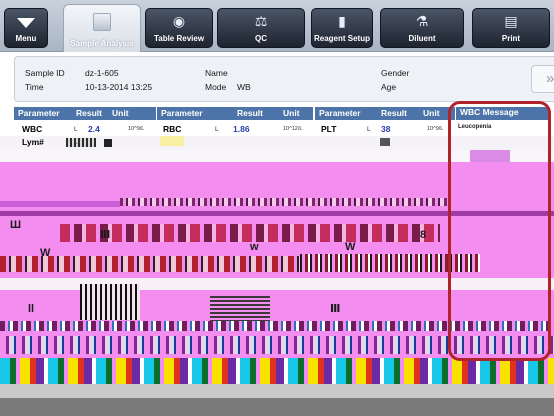 The width and height of the screenshot is (554, 416). I want to click on param-lym: Lym#, so click(33, 142).